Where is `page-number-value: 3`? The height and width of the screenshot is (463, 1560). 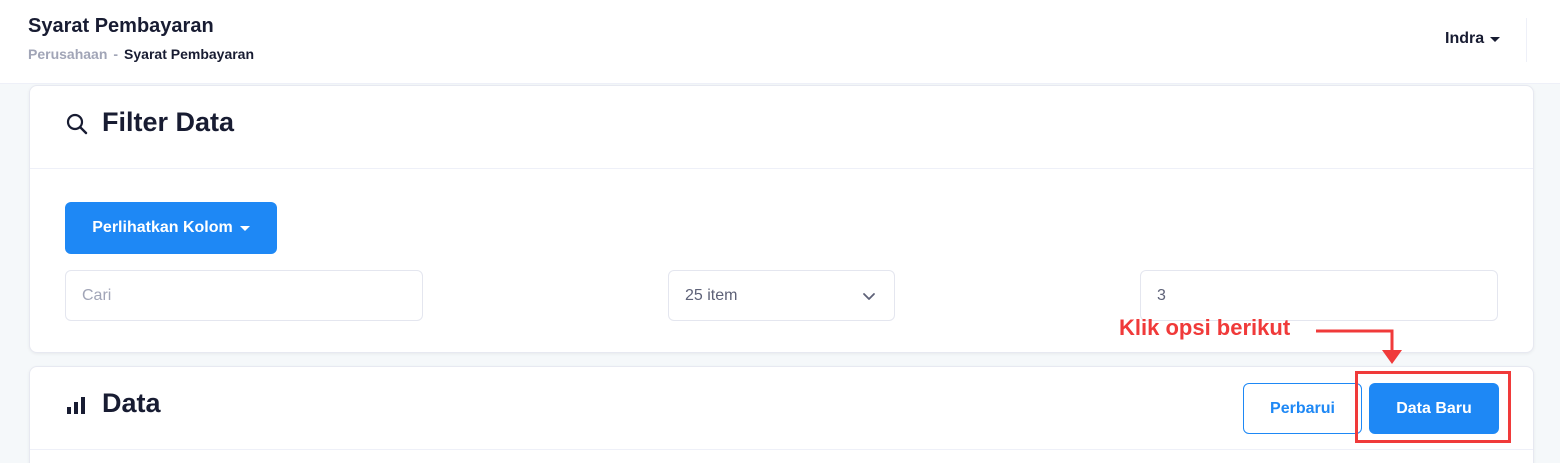 page-number-value: 3 is located at coordinates (1161, 295).